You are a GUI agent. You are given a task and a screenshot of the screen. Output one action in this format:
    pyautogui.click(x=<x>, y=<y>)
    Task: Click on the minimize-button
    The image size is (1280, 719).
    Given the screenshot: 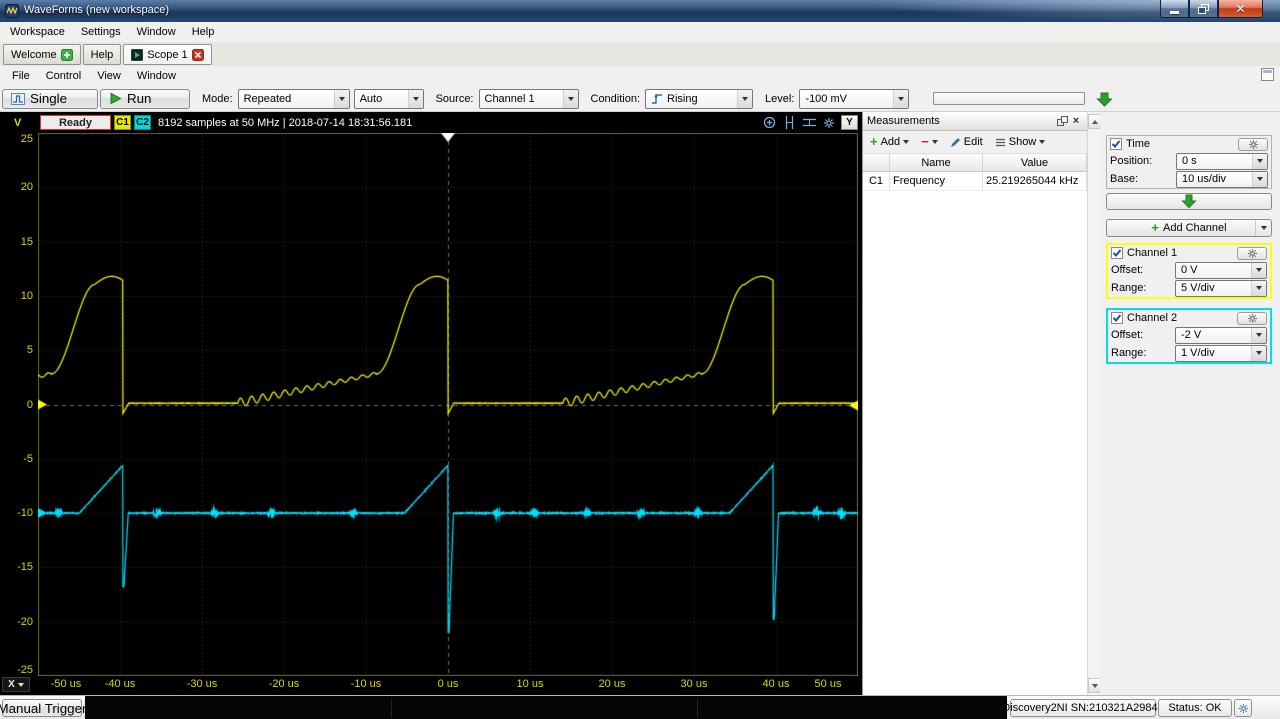 What is the action you would take?
    pyautogui.click(x=1174, y=9)
    